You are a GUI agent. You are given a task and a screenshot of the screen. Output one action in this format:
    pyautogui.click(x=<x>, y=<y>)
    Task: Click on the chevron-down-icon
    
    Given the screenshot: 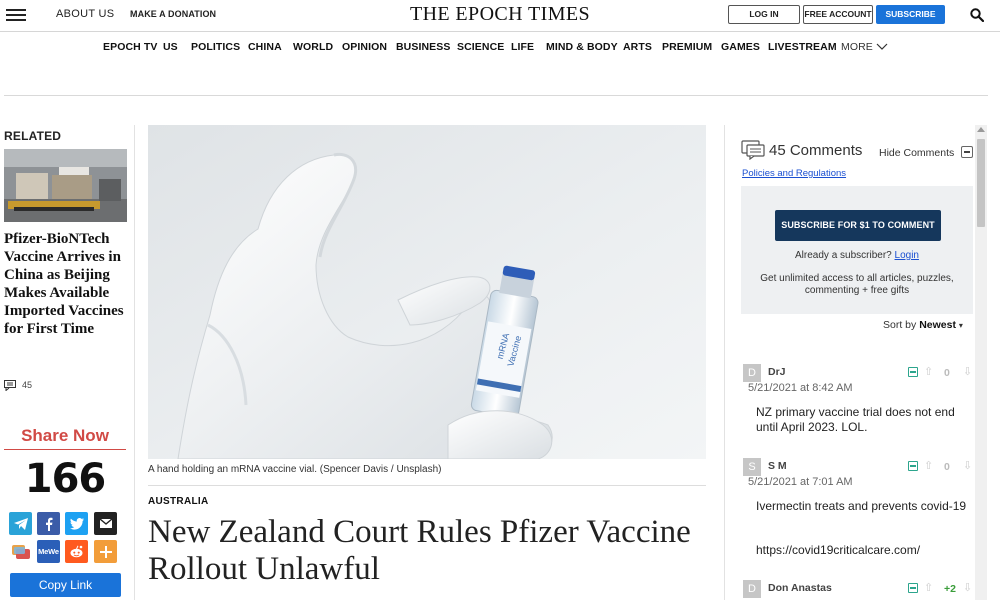 What is the action you would take?
    pyautogui.click(x=882, y=47)
    